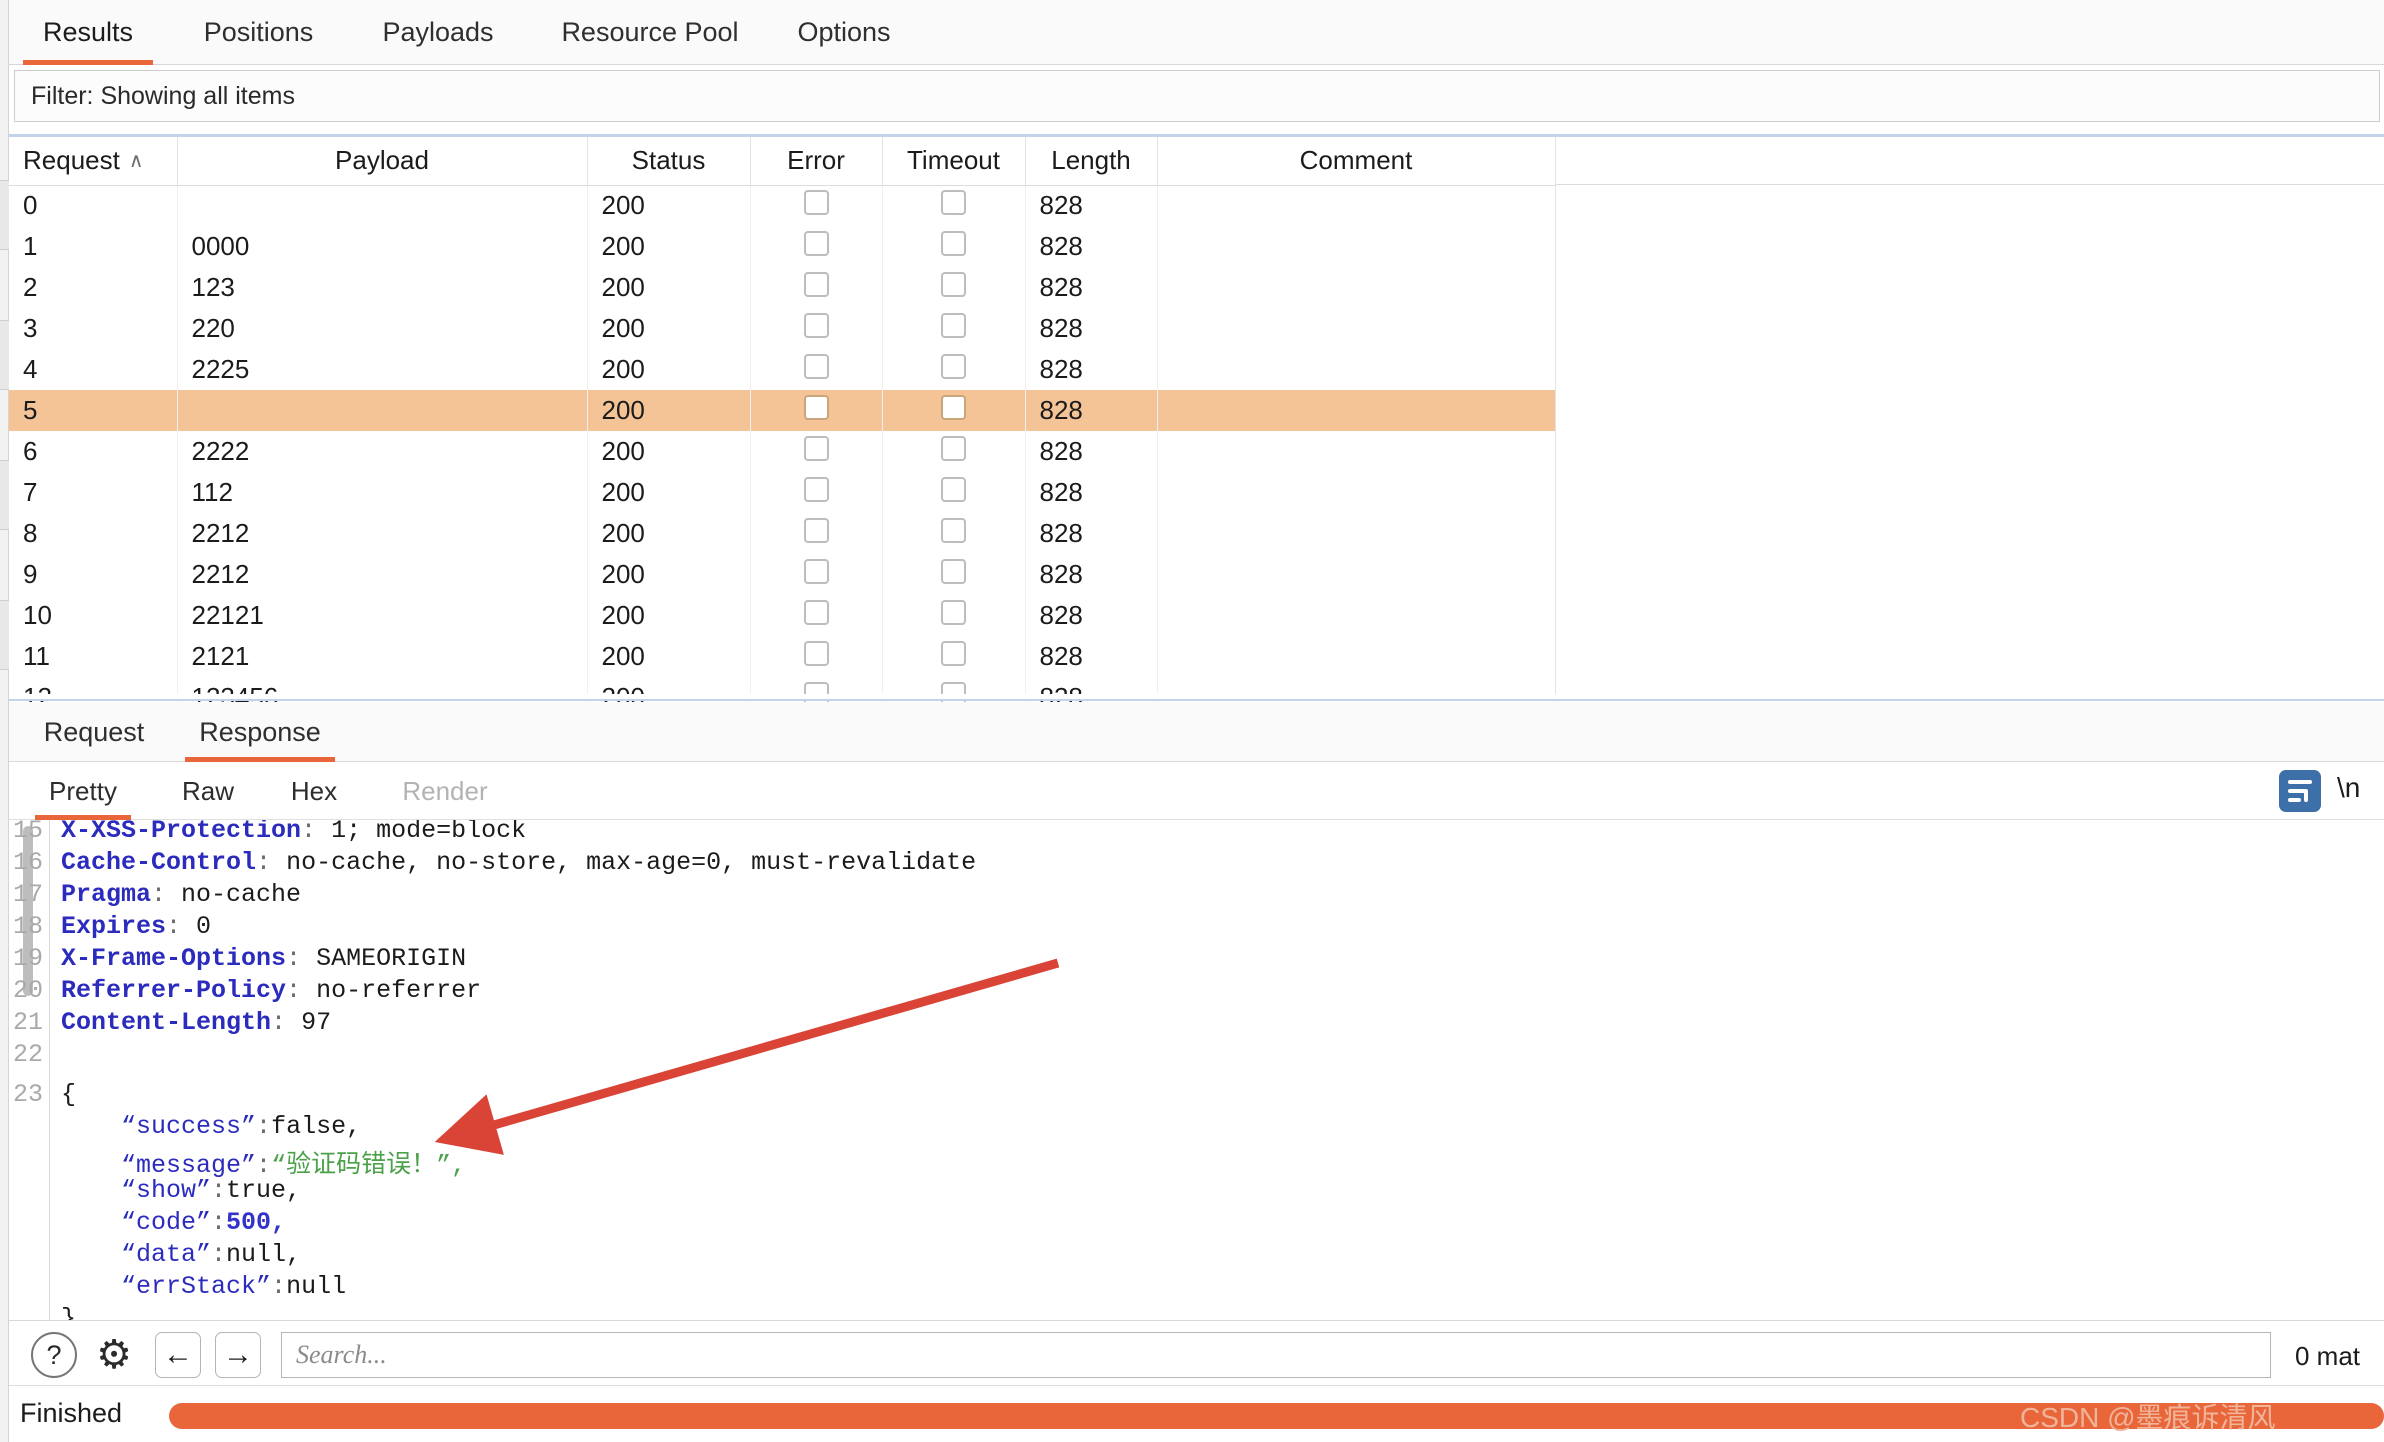 The width and height of the screenshot is (2384, 1442). Describe the element at coordinates (1197, 96) in the screenshot. I see `filter-bar: Filter: Showing all items` at that location.